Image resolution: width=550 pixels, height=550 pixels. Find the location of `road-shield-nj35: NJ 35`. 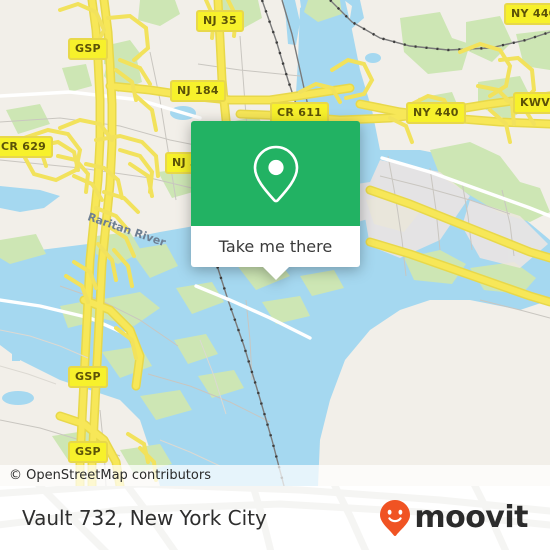

road-shield-nj35: NJ 35 is located at coordinates (220, 21).